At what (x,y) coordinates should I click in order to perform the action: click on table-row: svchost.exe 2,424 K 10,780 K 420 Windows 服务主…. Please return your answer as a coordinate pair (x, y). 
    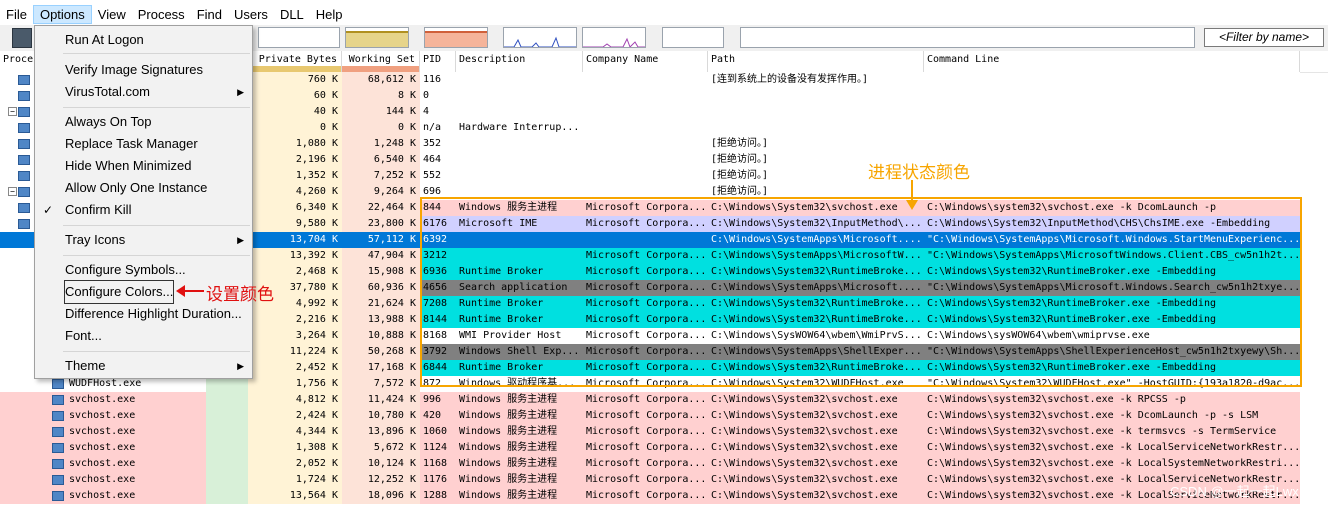
    Looking at the image, I should click on (664, 416).